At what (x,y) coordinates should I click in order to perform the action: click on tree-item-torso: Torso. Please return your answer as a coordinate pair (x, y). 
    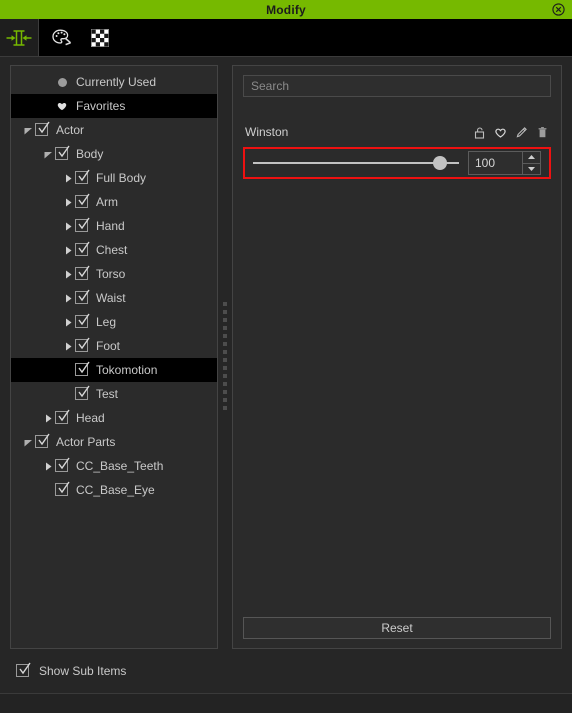
    Looking at the image, I should click on (114, 274).